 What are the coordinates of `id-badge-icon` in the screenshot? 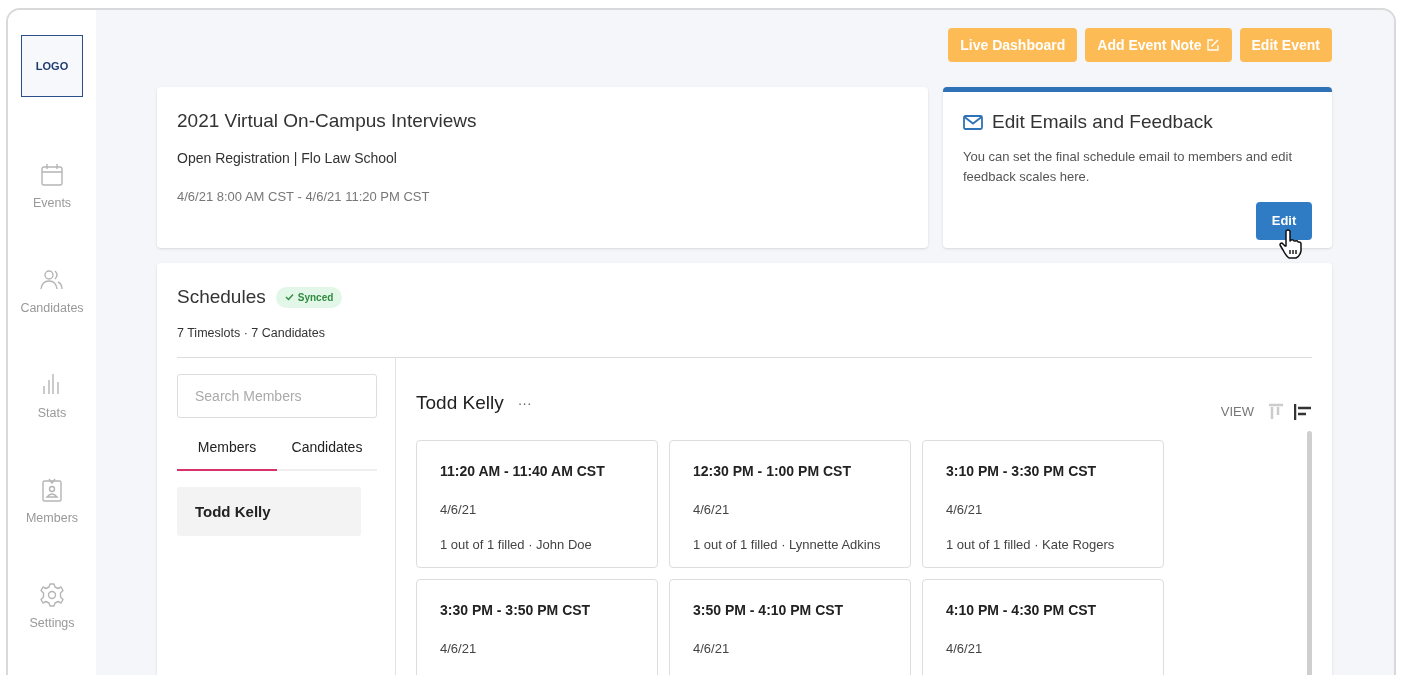 It's located at (52, 490).